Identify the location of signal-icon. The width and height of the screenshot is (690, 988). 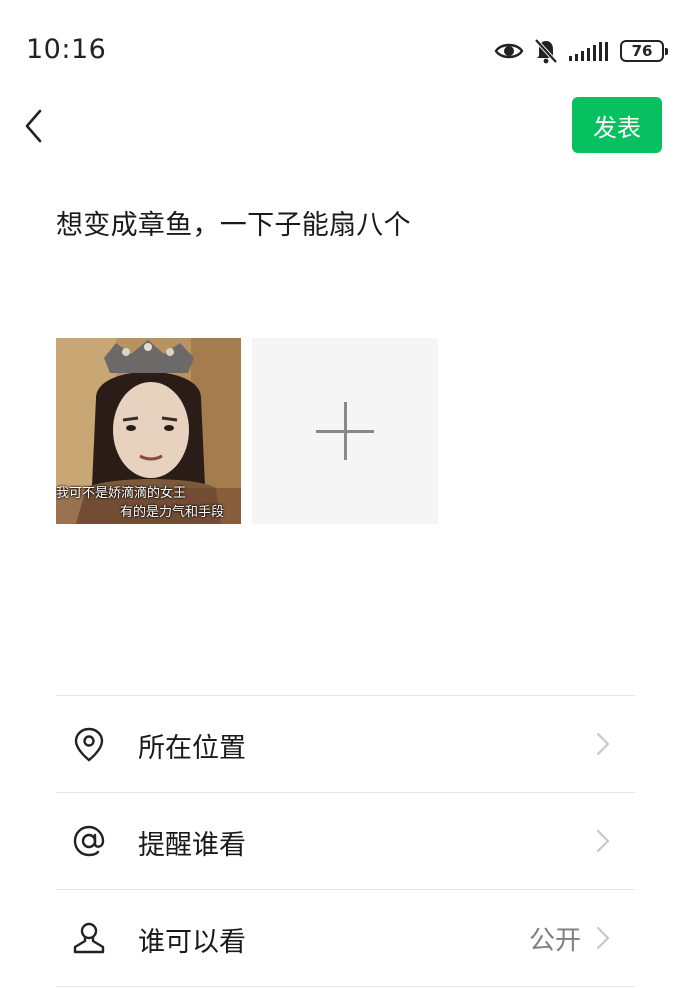
(588, 51).